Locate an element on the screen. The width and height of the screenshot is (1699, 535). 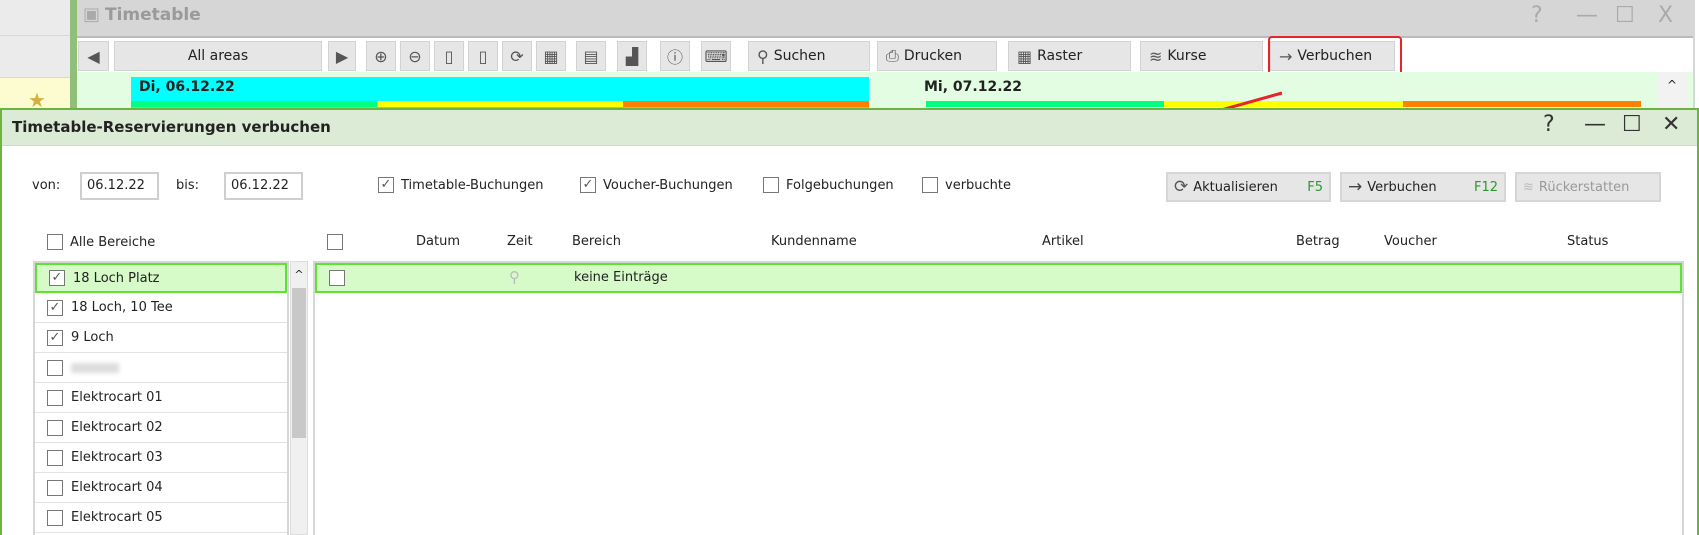
book-button: → Verbuchen F12 is located at coordinates (1423, 187).